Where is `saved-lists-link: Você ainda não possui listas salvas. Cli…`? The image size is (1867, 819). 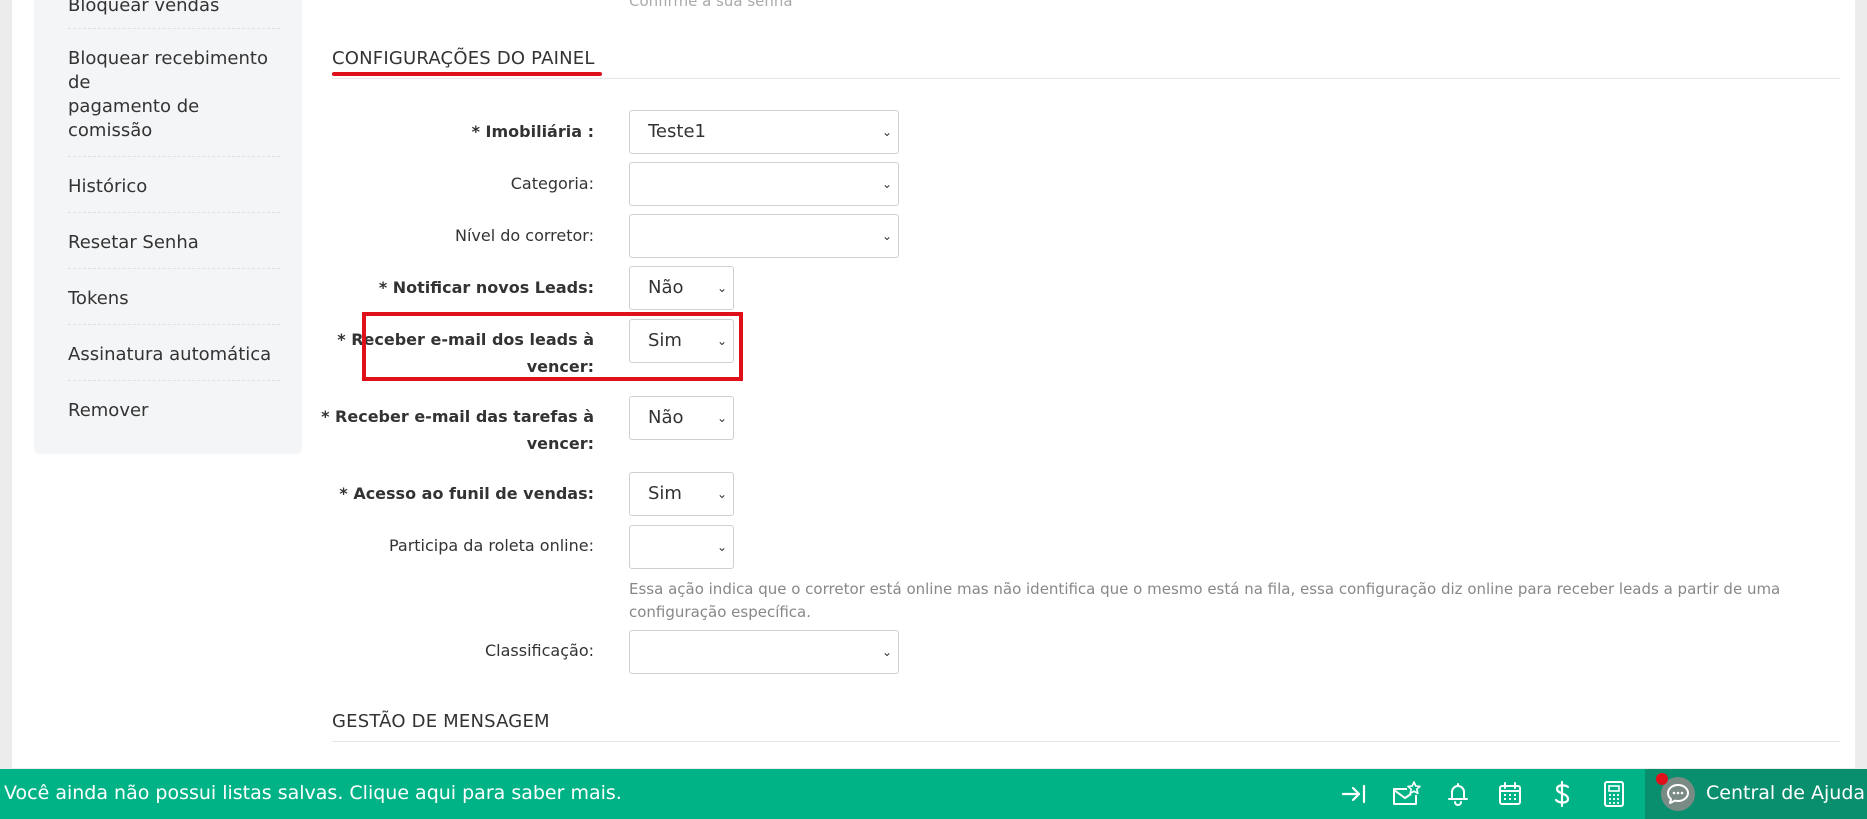 saved-lists-link: Você ainda não possui listas salvas. Cli… is located at coordinates (313, 793).